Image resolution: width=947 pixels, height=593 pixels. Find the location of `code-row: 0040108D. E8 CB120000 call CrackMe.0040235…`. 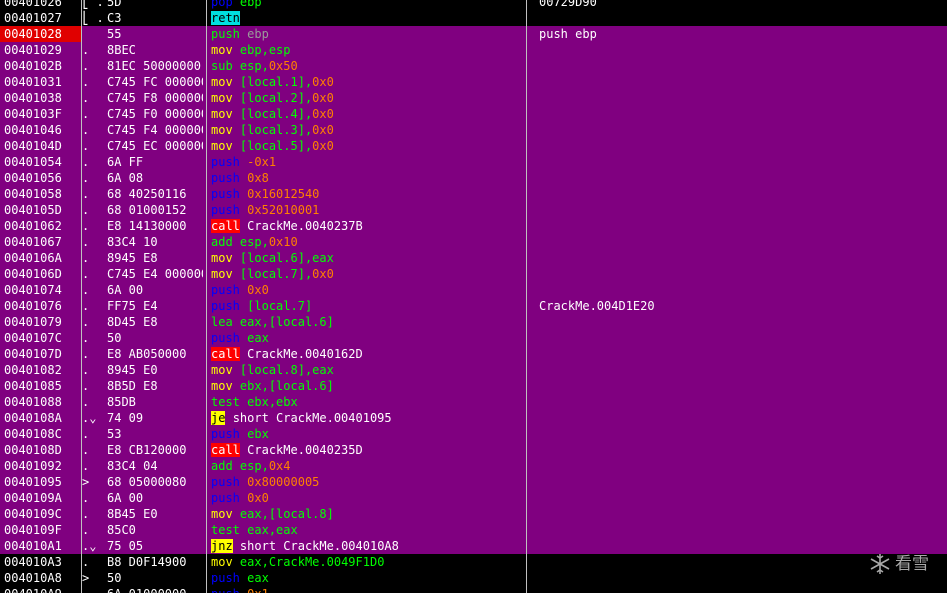

code-row: 0040108D. E8 CB120000 call CrackMe.0040235… is located at coordinates (473, 450).